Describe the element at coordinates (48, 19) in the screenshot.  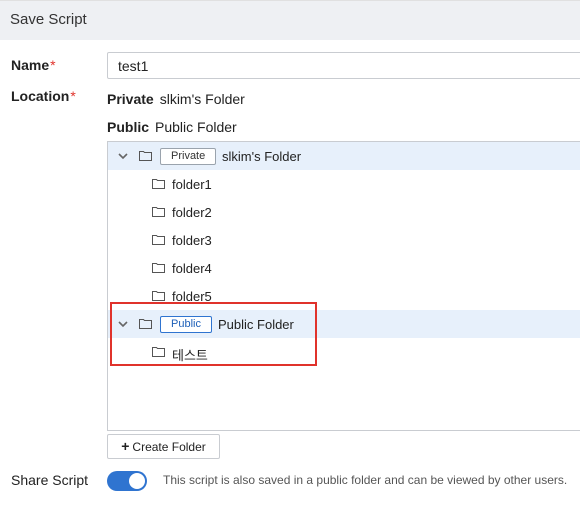
I see `dialog-title: Save Script` at that location.